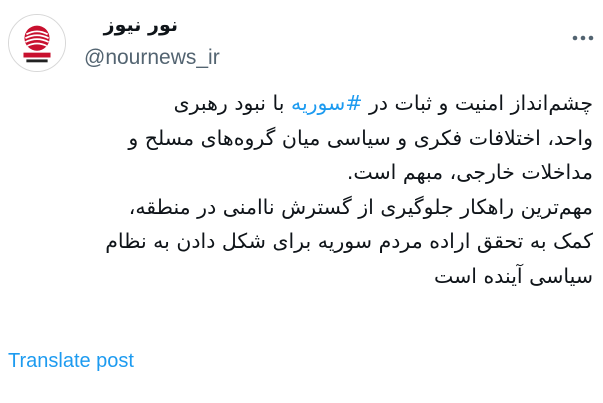 The height and width of the screenshot is (403, 603). What do you see at coordinates (477, 103) in the screenshot?
I see `post-text-segment: چشم‌انداز امنیت و ثبات در` at bounding box center [477, 103].